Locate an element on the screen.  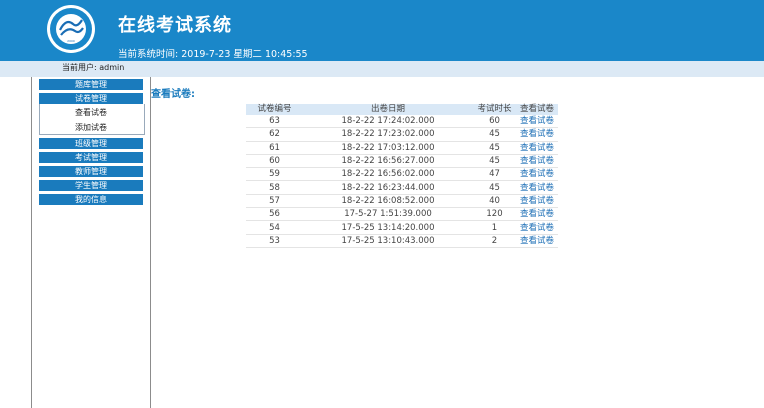
system-time: 当前系统时间: 2019-7-23 星期二 10:45:55 is located at coordinates (213, 53).